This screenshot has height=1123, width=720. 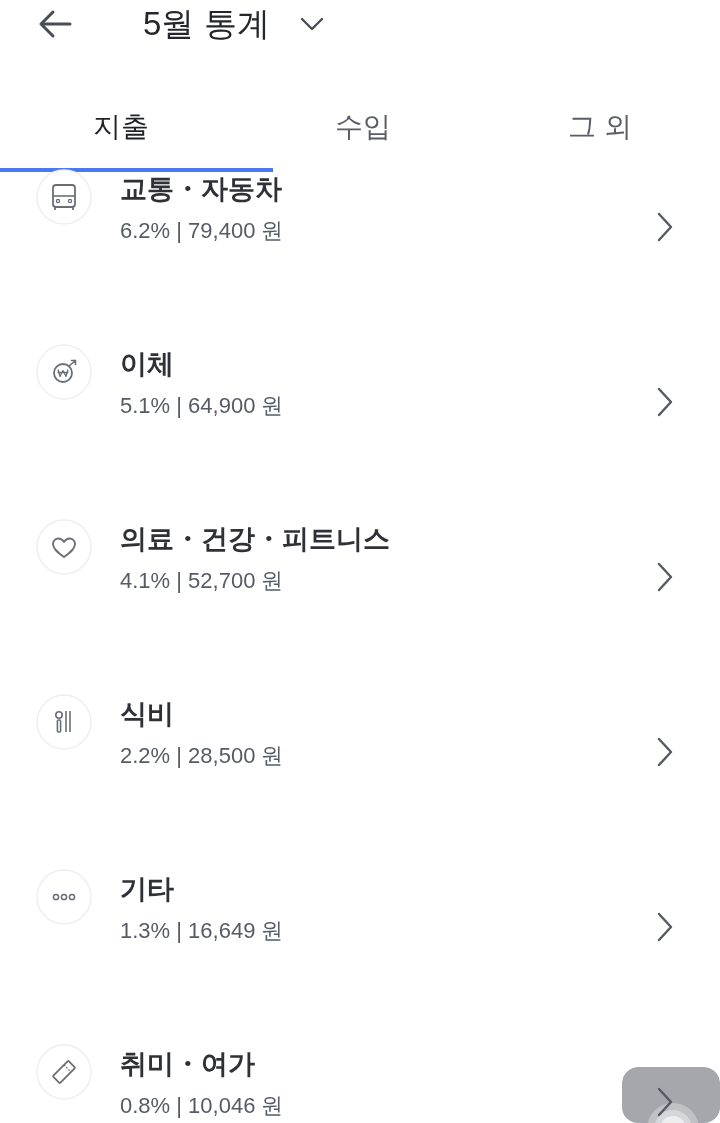 I want to click on month-dropdown-button, so click(x=311, y=24).